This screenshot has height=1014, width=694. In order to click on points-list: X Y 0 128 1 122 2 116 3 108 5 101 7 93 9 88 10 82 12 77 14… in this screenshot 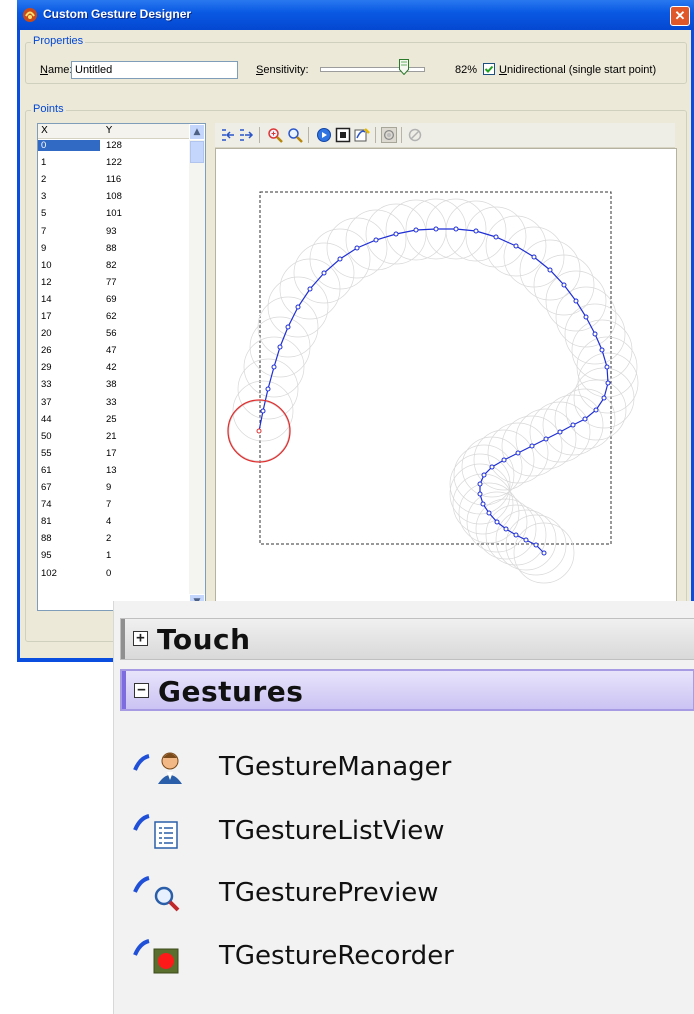, I will do `click(121, 367)`.